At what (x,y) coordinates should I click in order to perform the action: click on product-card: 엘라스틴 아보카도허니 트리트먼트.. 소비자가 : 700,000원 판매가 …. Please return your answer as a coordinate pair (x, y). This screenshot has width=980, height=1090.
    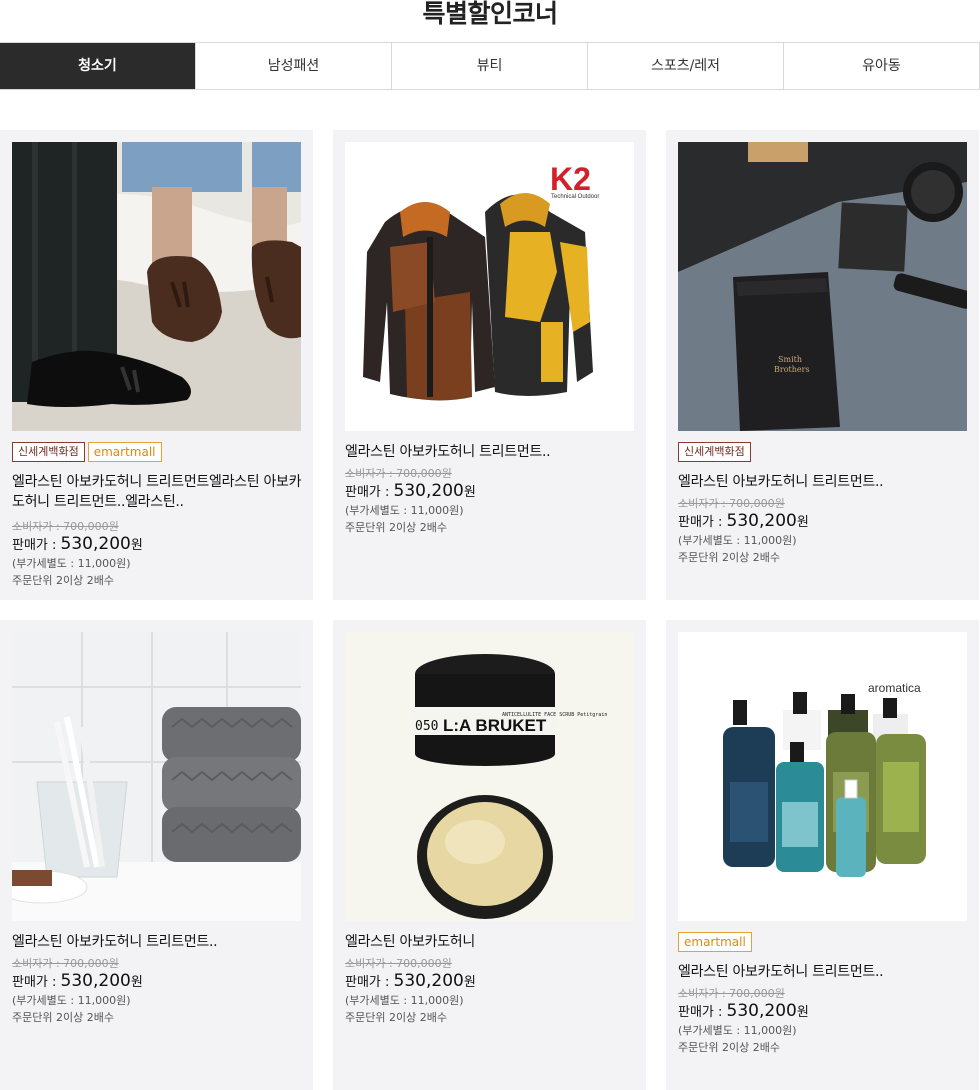
    Looking at the image, I should click on (156, 855).